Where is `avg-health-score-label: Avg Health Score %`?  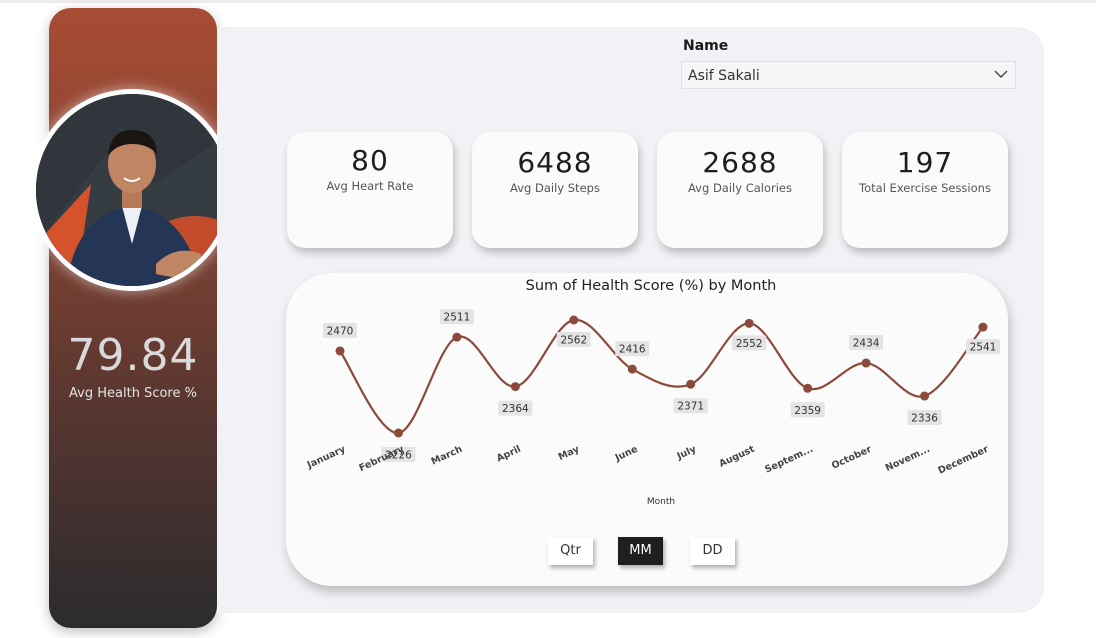
avg-health-score-label: Avg Health Score % is located at coordinates (133, 393).